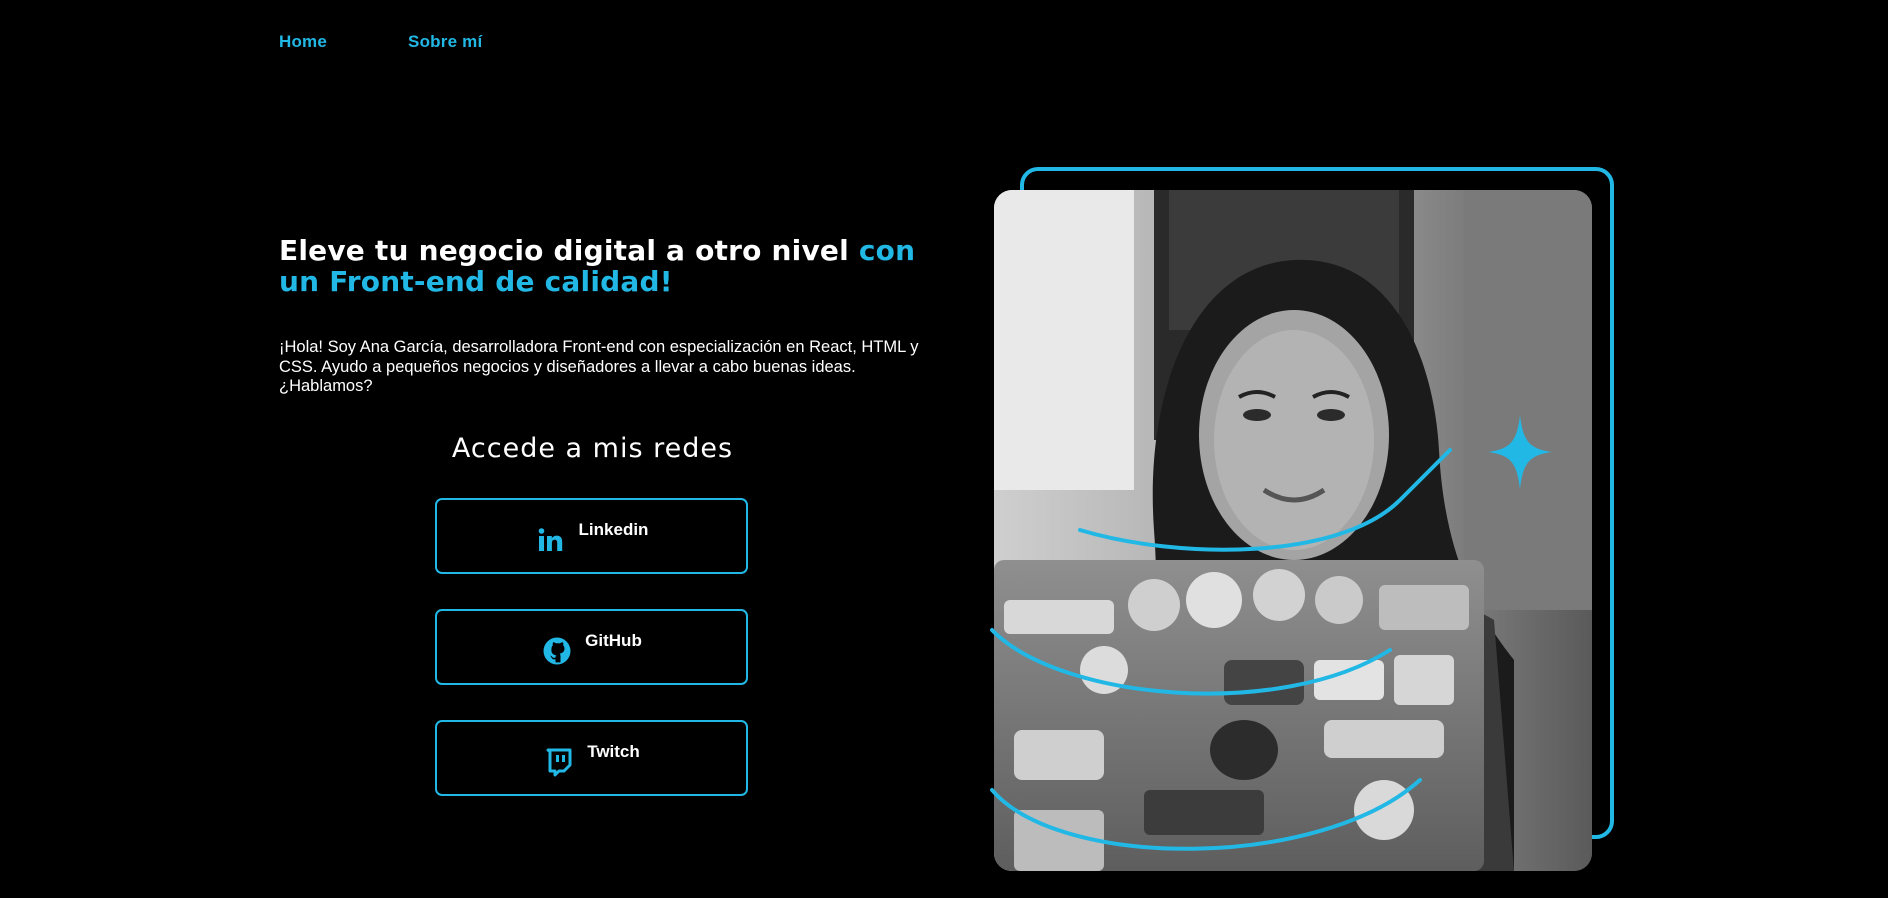 This screenshot has width=1888, height=898. I want to click on github-label: GitHub, so click(613, 640).